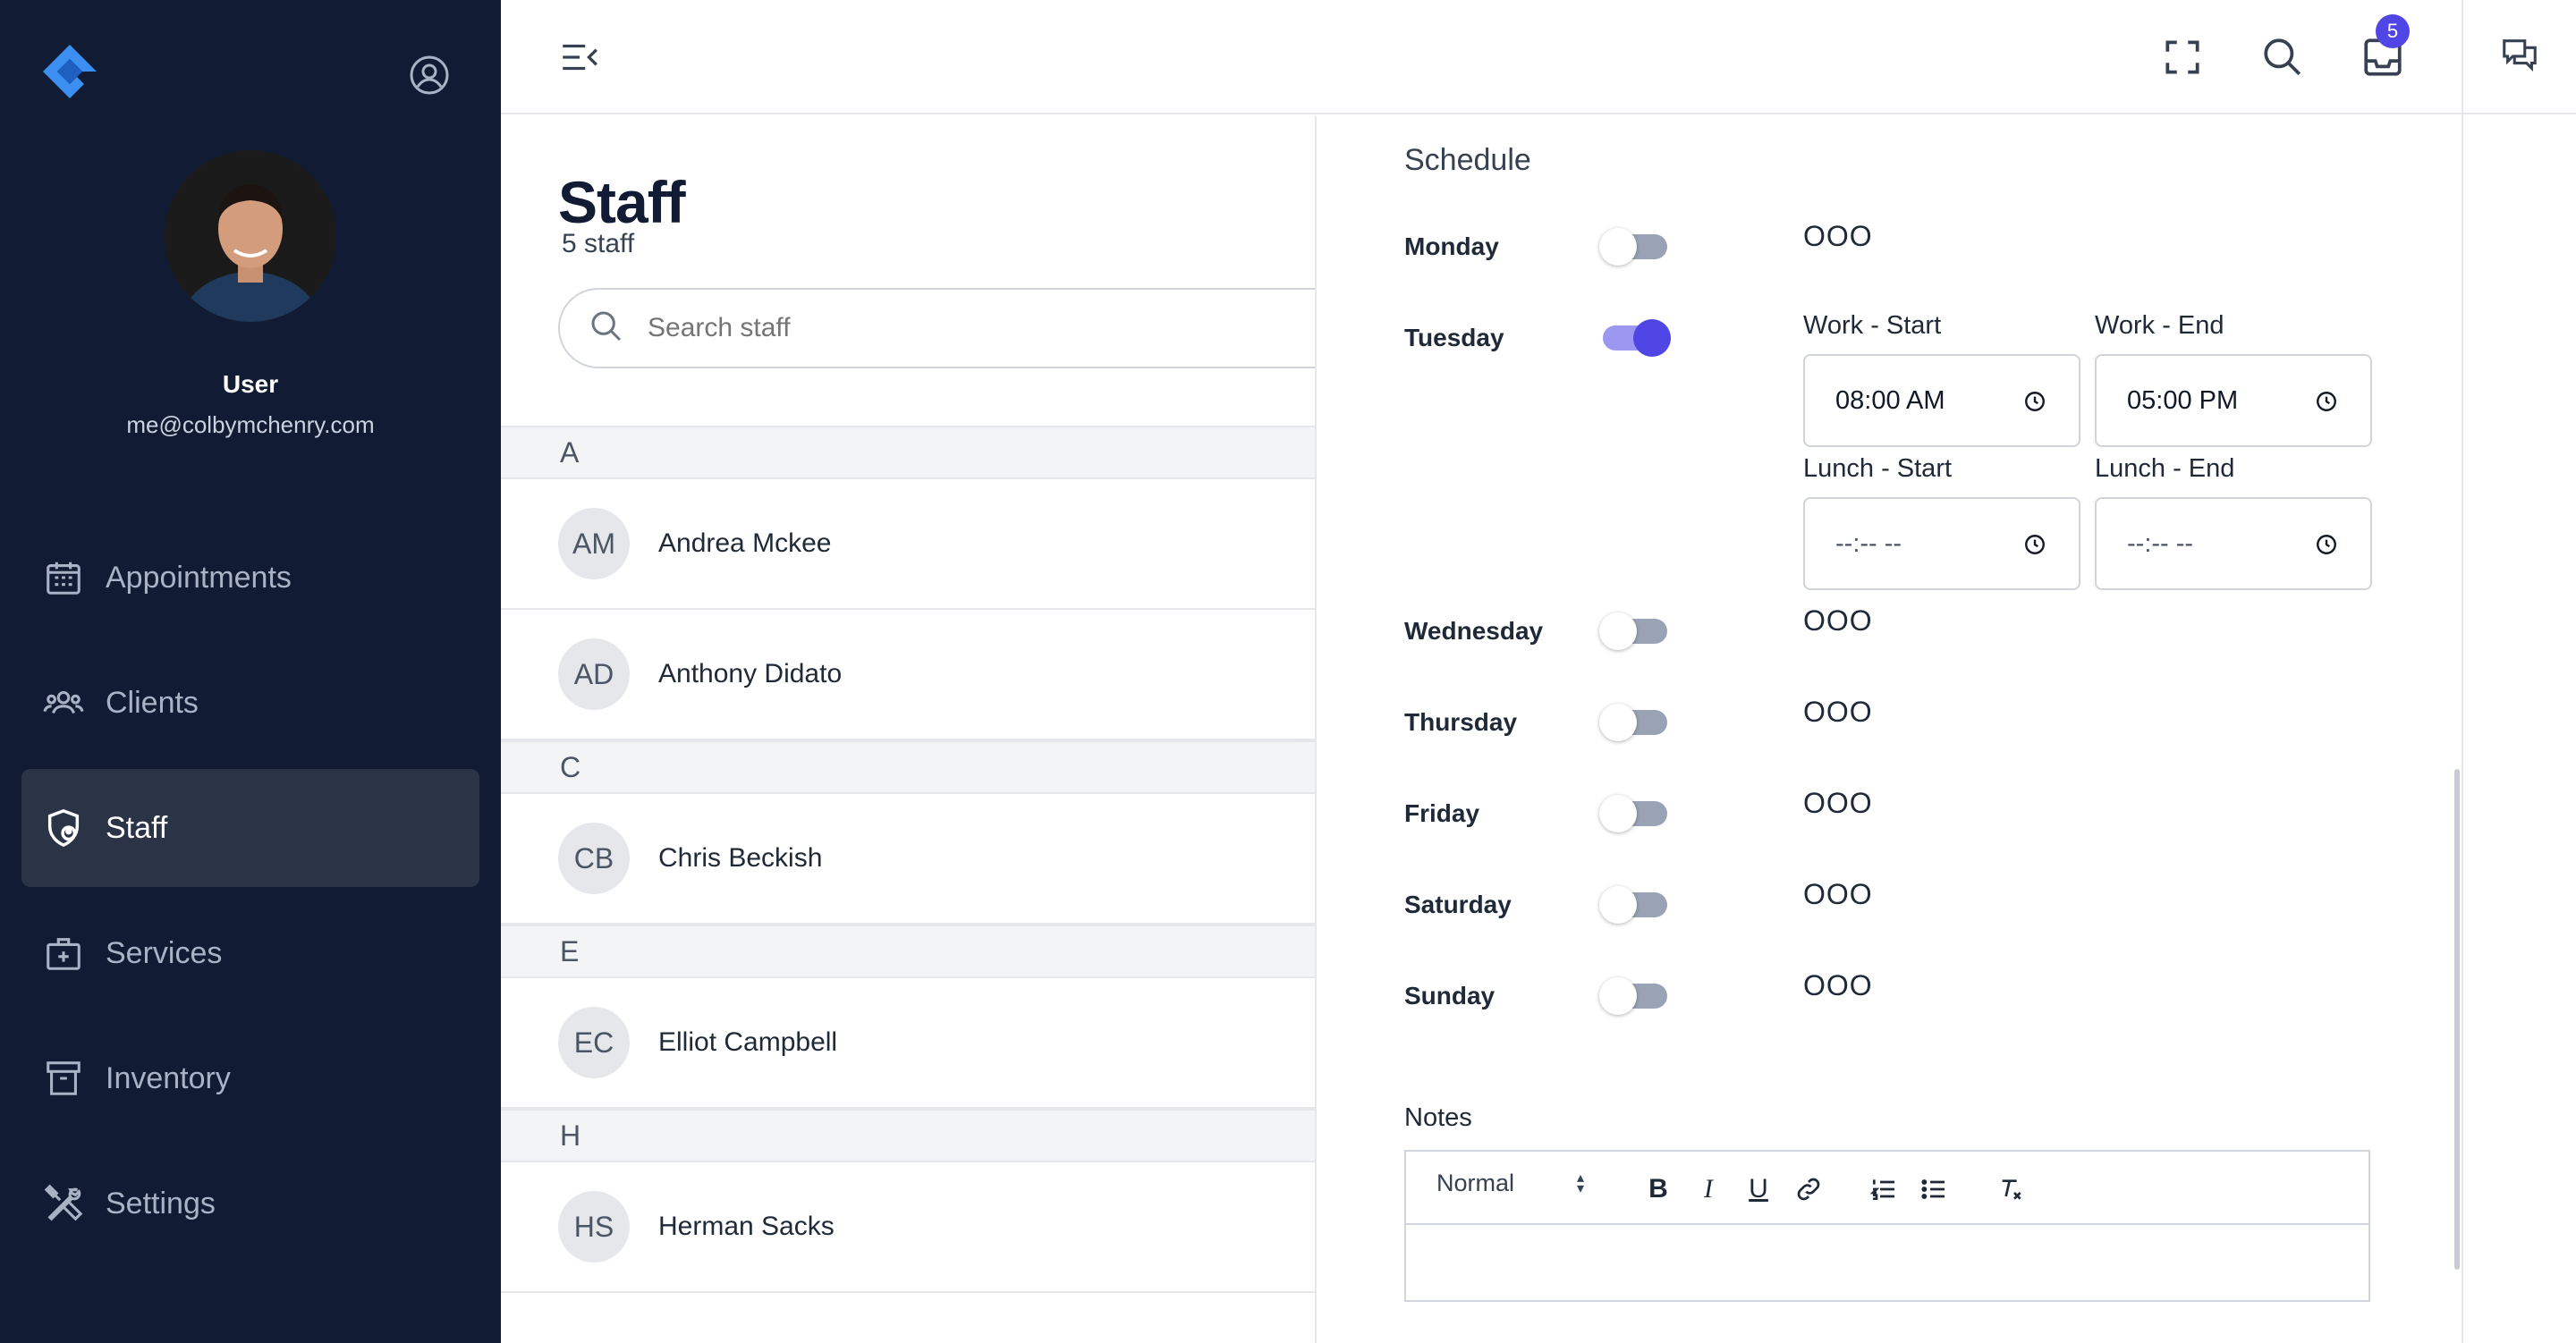 The height and width of the screenshot is (1343, 2576). What do you see at coordinates (1633, 722) in the screenshot?
I see `toggle-thursday` at bounding box center [1633, 722].